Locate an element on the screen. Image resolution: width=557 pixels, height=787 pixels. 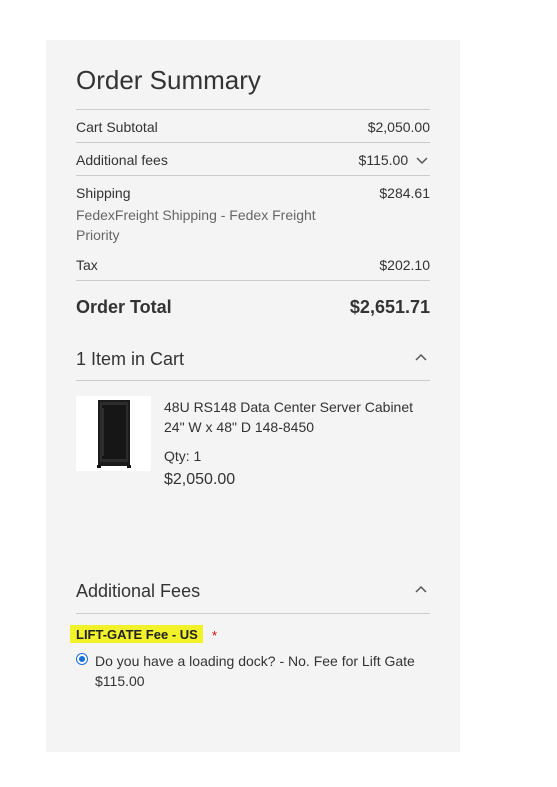
cart-subtotal-value: $2,050.00 is located at coordinates (398, 127).